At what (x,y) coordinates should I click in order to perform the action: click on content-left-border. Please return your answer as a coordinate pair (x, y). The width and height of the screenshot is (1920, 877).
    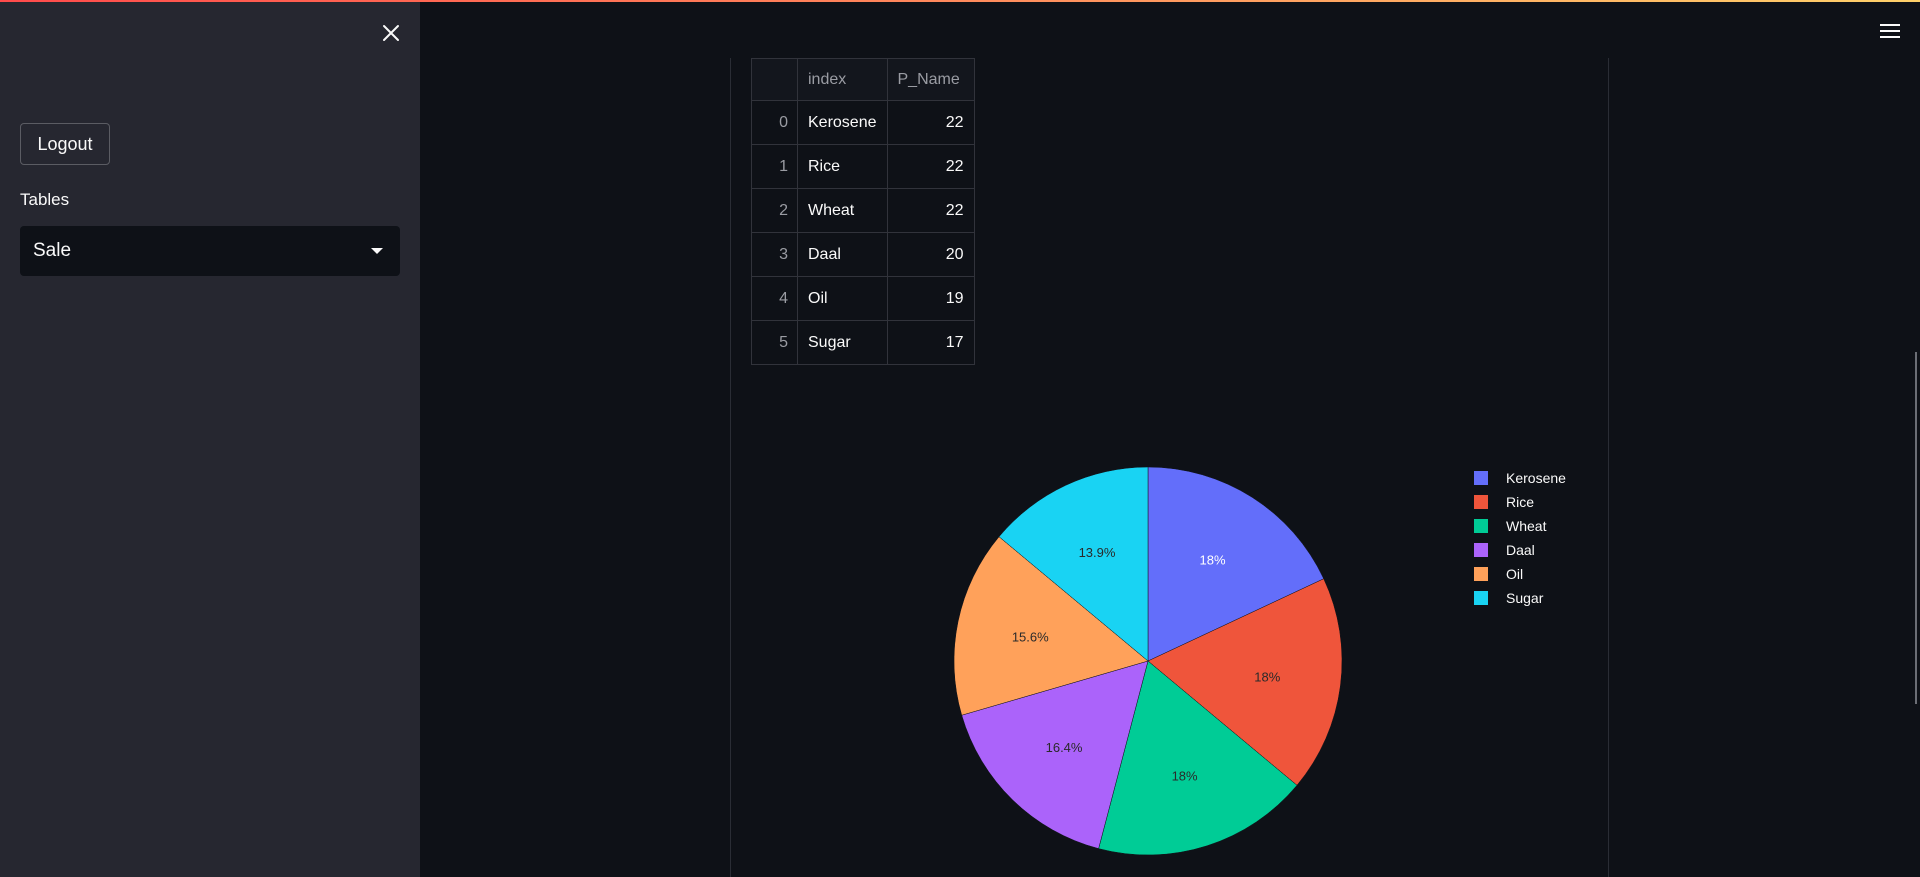
    Looking at the image, I should click on (730, 467).